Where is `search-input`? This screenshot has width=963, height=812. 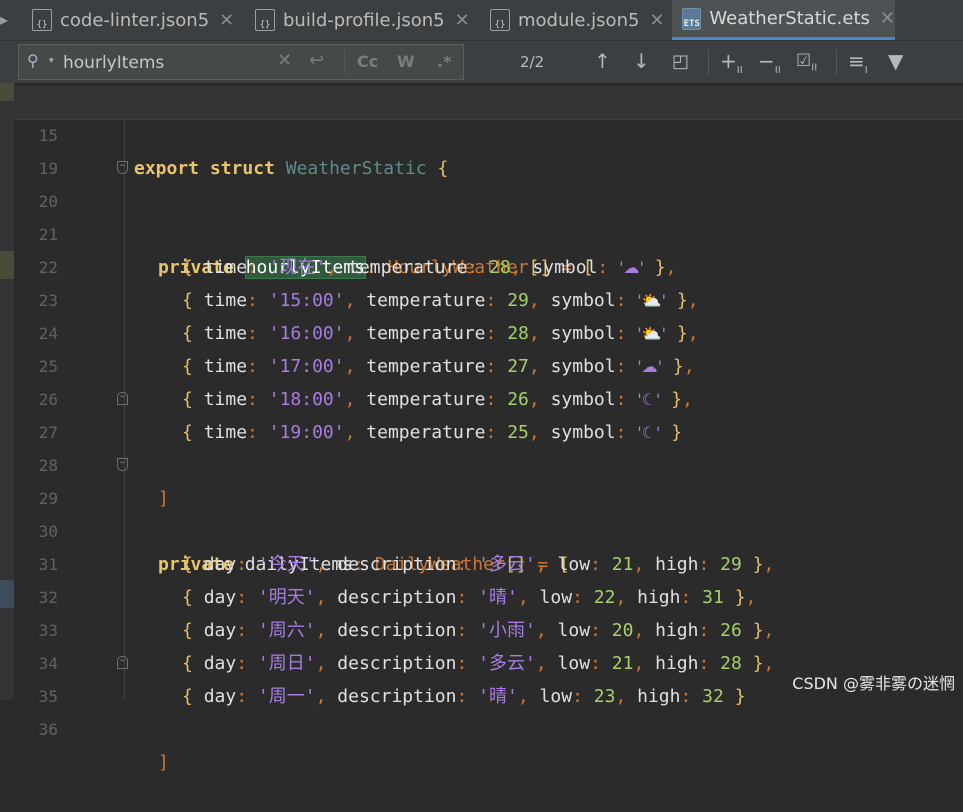 search-input is located at coordinates (173, 63).